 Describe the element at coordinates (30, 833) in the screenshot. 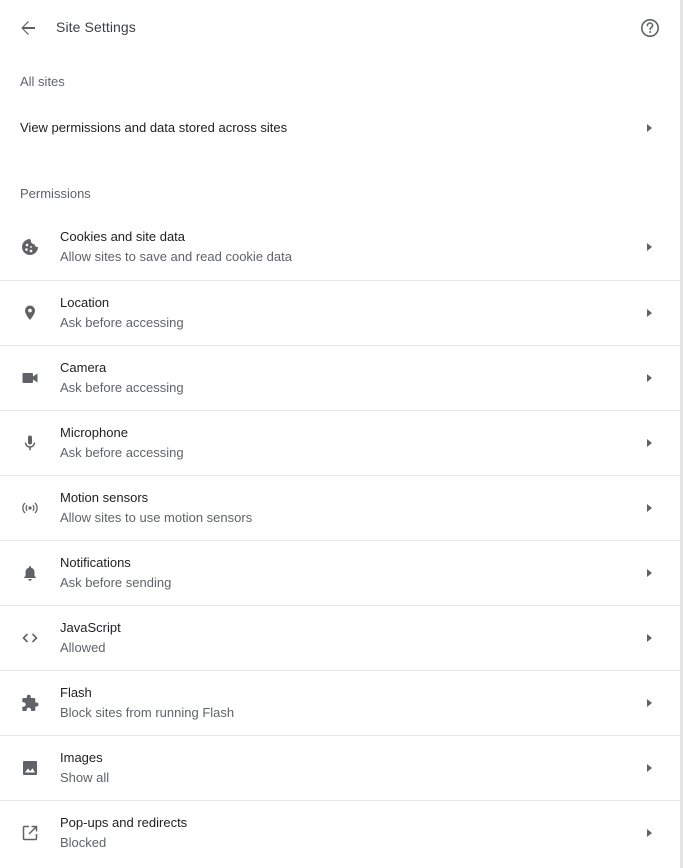

I see `open-in-new-icon` at that location.